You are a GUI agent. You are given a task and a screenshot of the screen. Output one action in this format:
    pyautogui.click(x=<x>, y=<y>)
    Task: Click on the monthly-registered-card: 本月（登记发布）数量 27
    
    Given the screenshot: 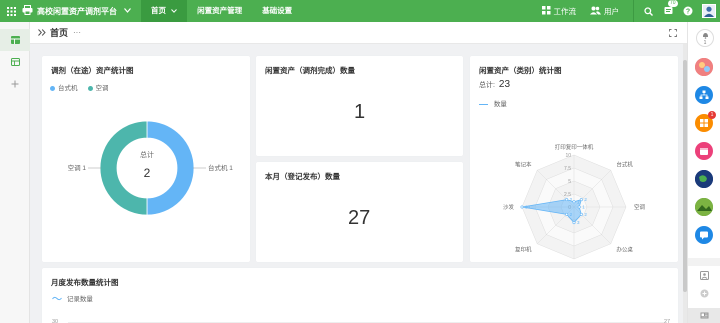 What is the action you would take?
    pyautogui.click(x=359, y=212)
    